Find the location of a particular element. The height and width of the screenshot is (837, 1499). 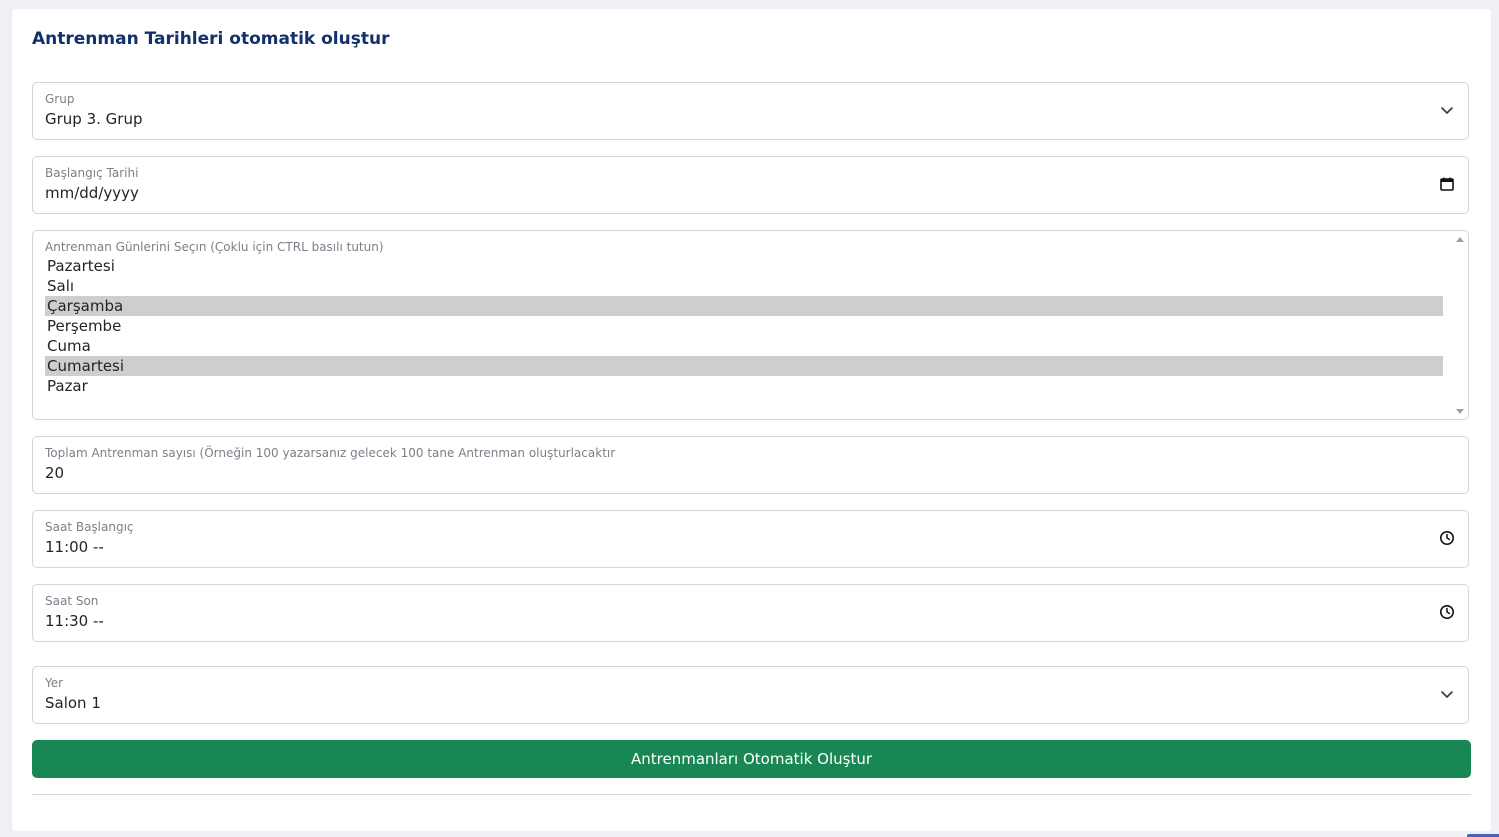

group-label: Grup is located at coordinates (60, 99).